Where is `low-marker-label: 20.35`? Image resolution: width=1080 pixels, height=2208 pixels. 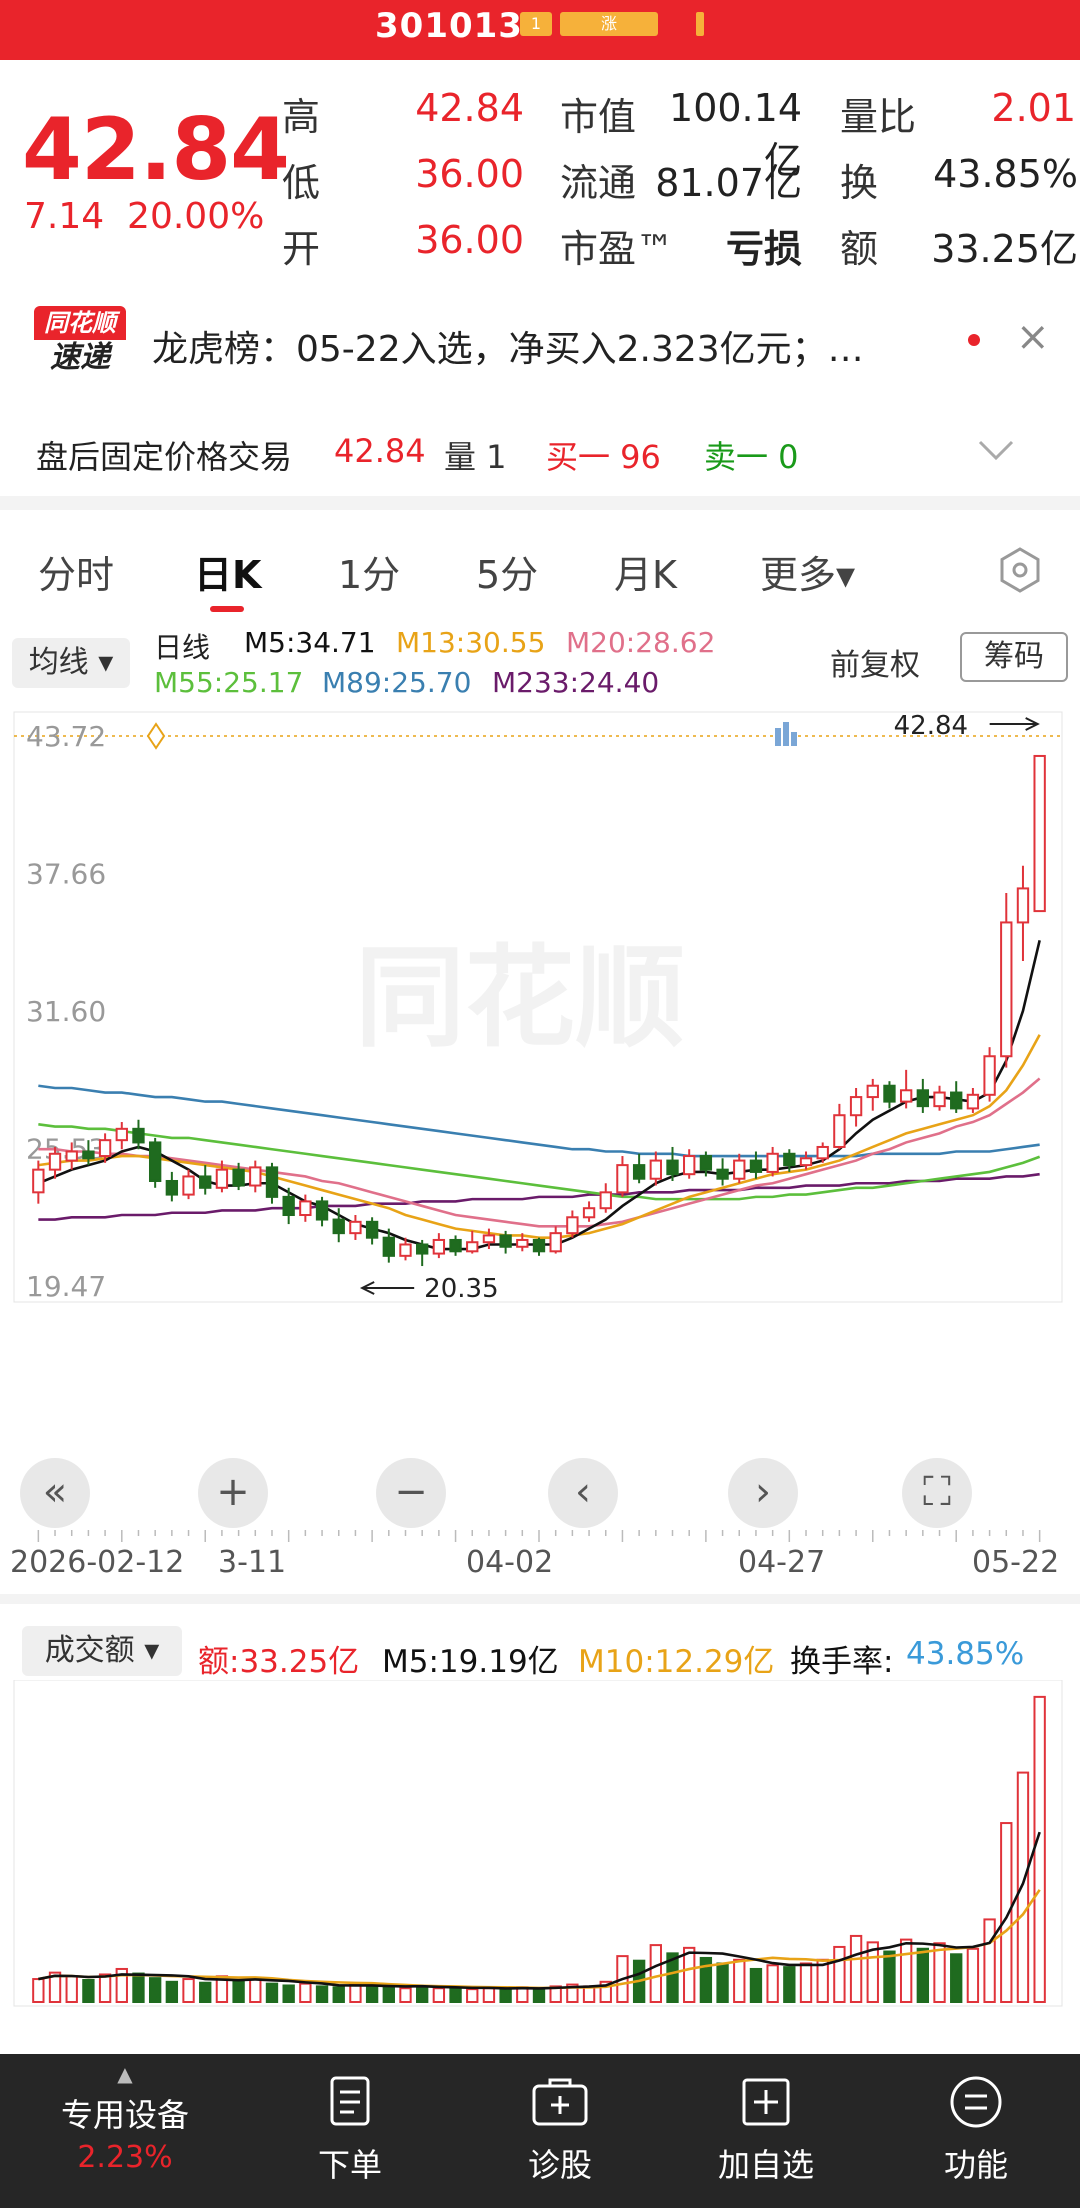
low-marker-label: 20.35 is located at coordinates (461, 1289).